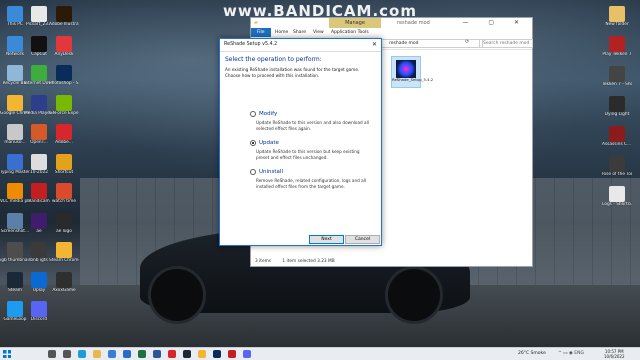  I want to click on desktop-shortcut: Steam Chrome, so click(64, 252).